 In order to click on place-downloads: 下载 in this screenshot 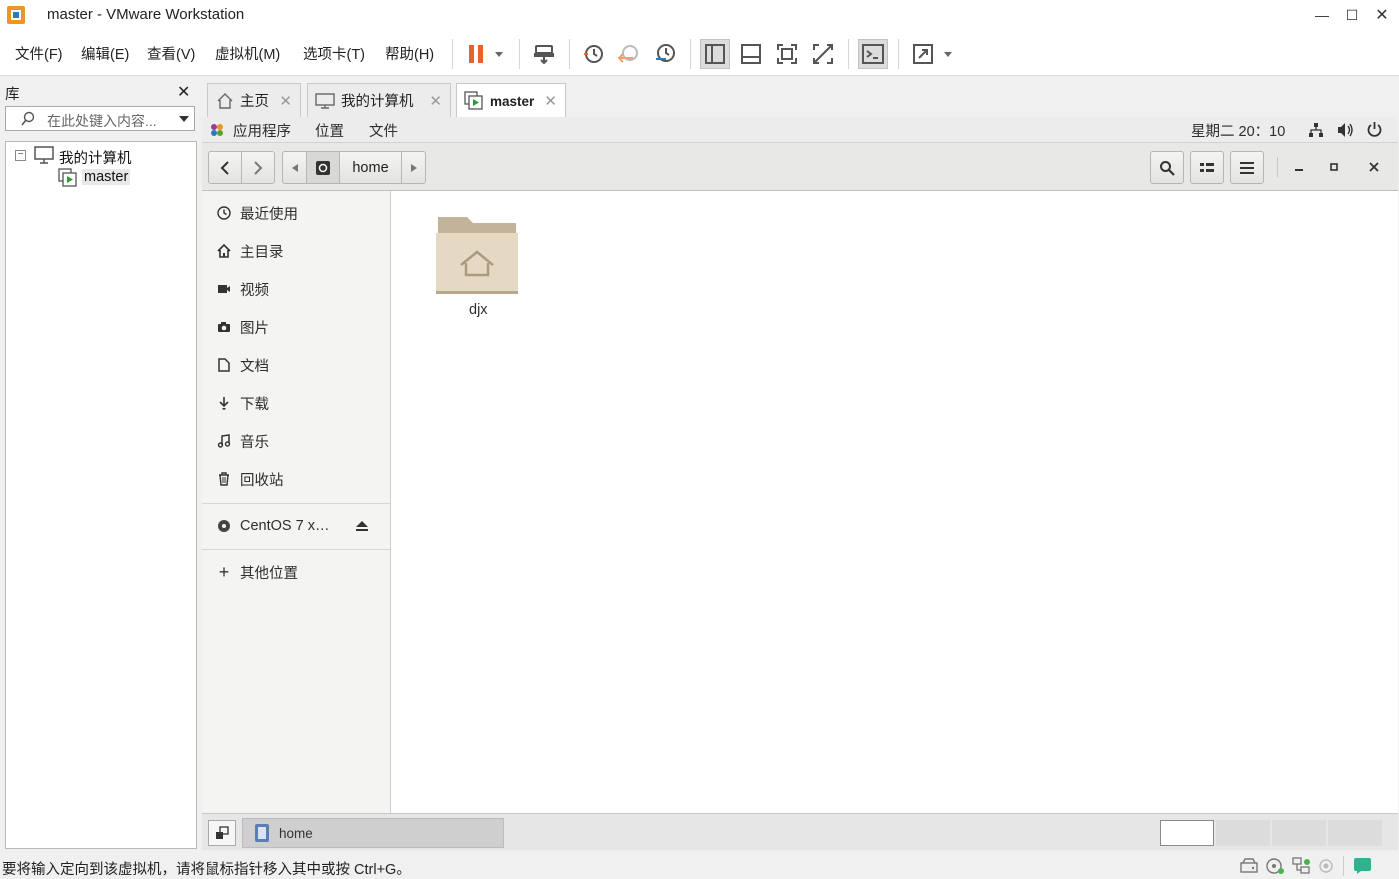, I will do `click(296, 403)`.